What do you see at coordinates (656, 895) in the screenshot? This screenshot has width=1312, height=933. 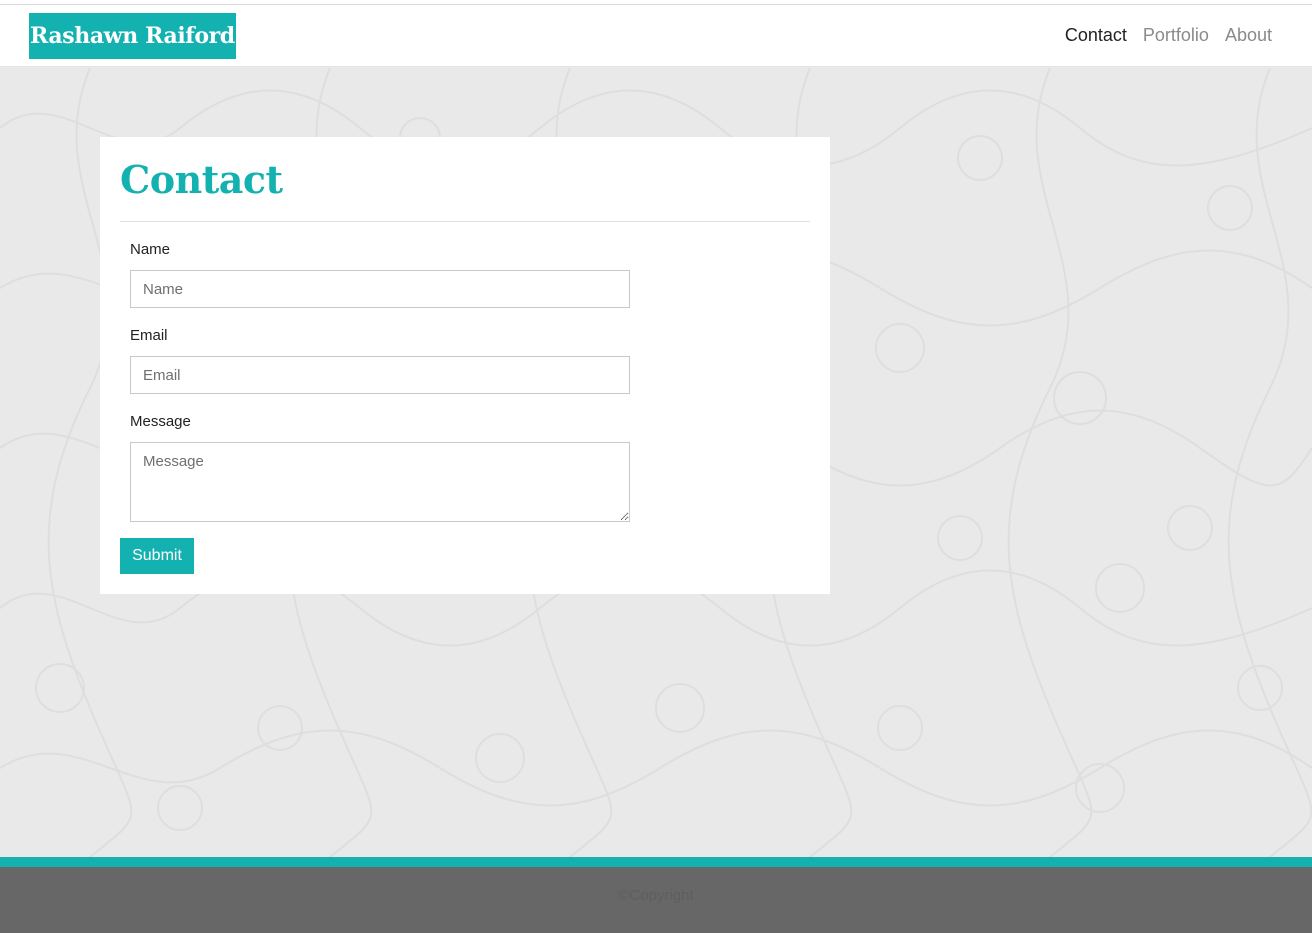 I see `copyright-text: ©Copyright` at bounding box center [656, 895].